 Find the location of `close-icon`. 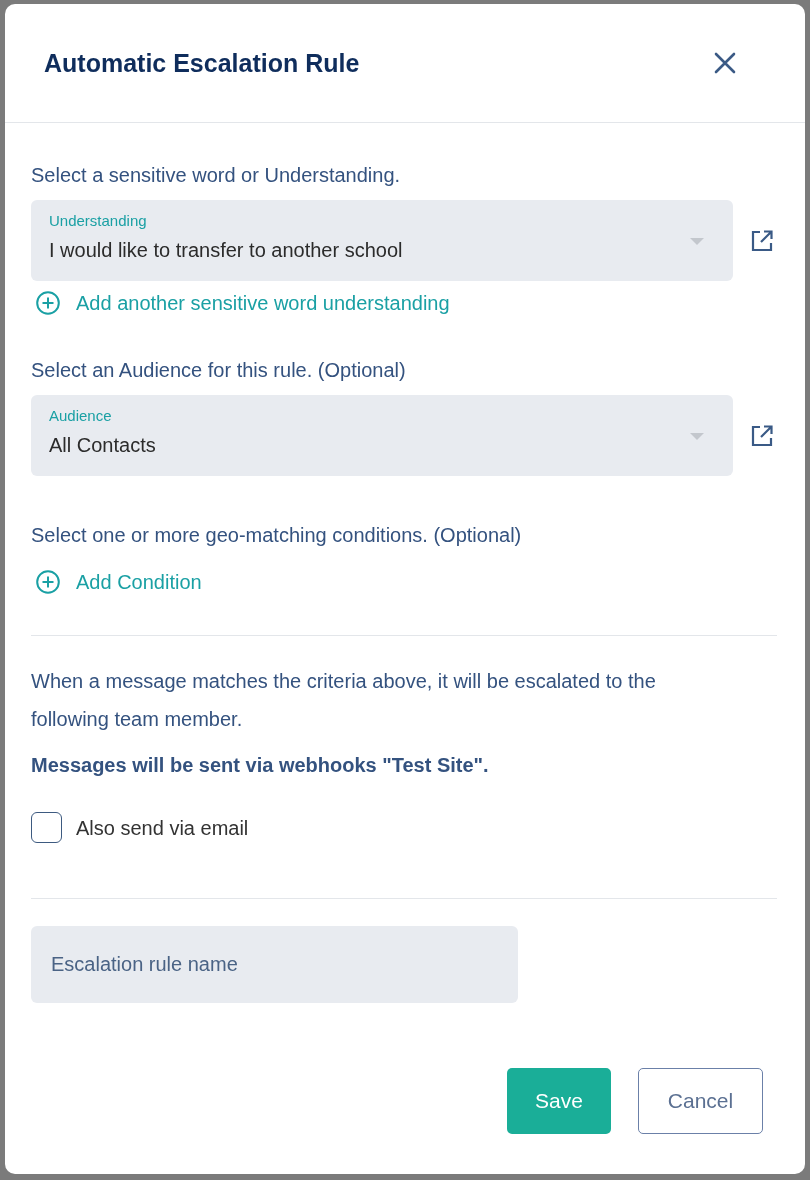

close-icon is located at coordinates (725, 63).